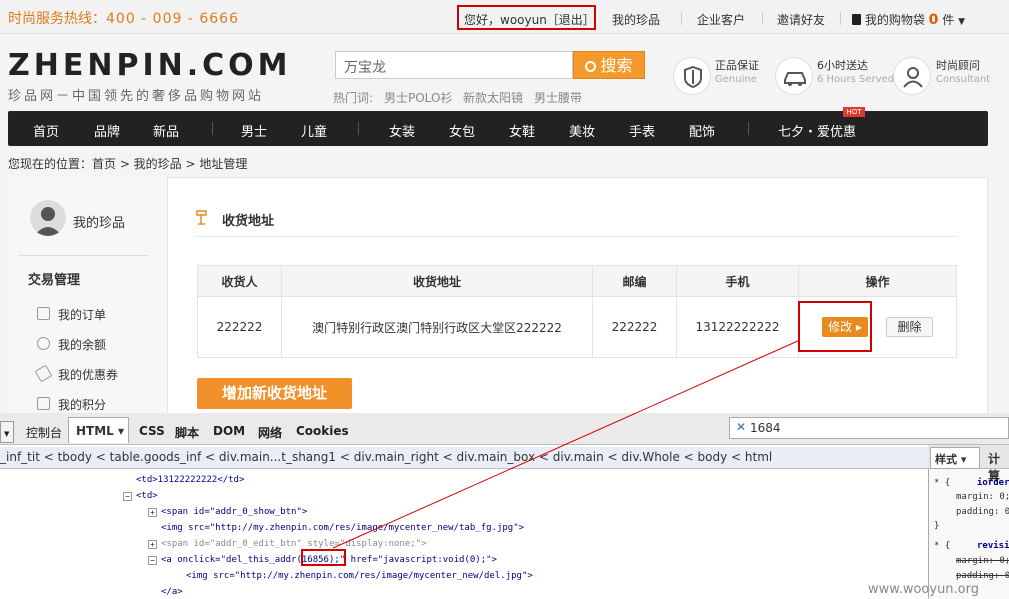  I want to click on code-line: <td>13122222222</td>, so click(190, 480).